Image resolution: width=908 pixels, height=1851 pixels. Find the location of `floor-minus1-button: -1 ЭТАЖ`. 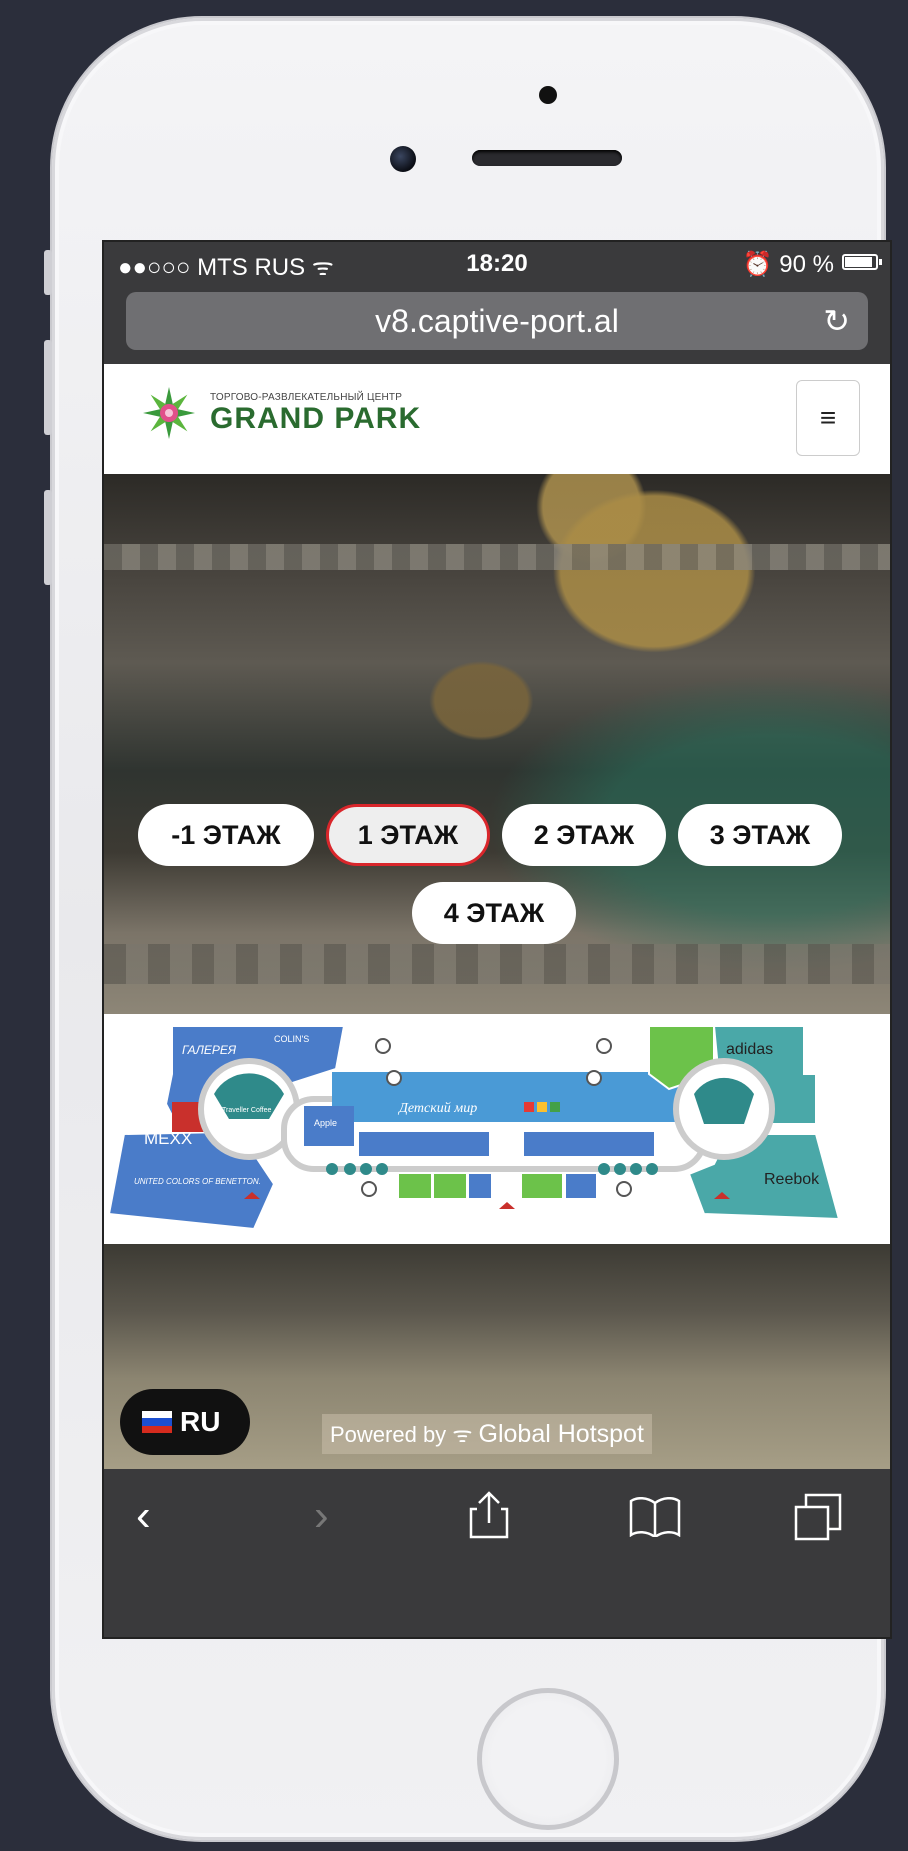

floor-minus1-button: -1 ЭТАЖ is located at coordinates (226, 835).